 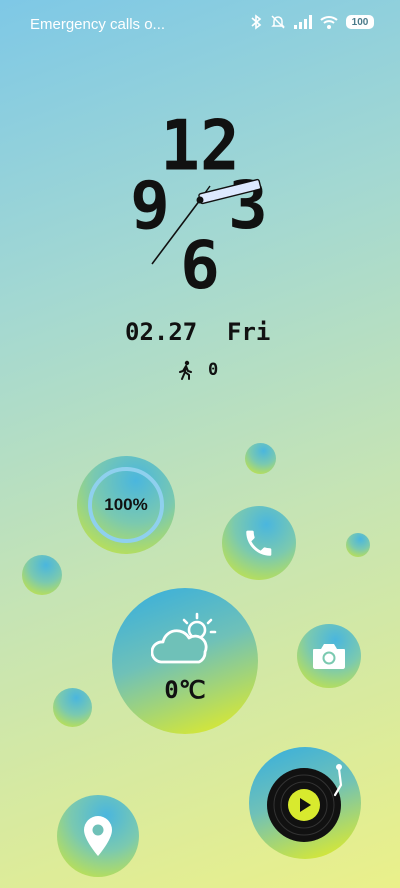 I want to click on camera-button, so click(x=329, y=656).